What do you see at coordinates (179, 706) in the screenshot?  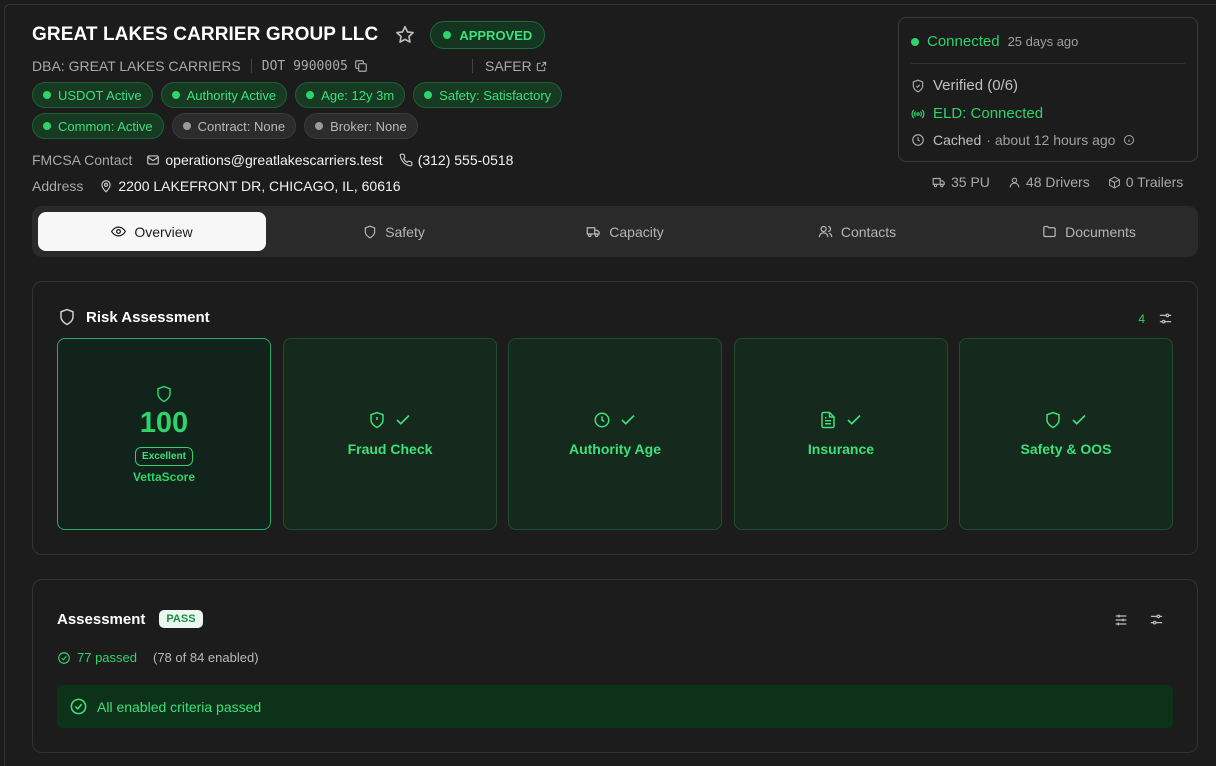 I see `all-passed-text: All enabled criteria passed` at bounding box center [179, 706].